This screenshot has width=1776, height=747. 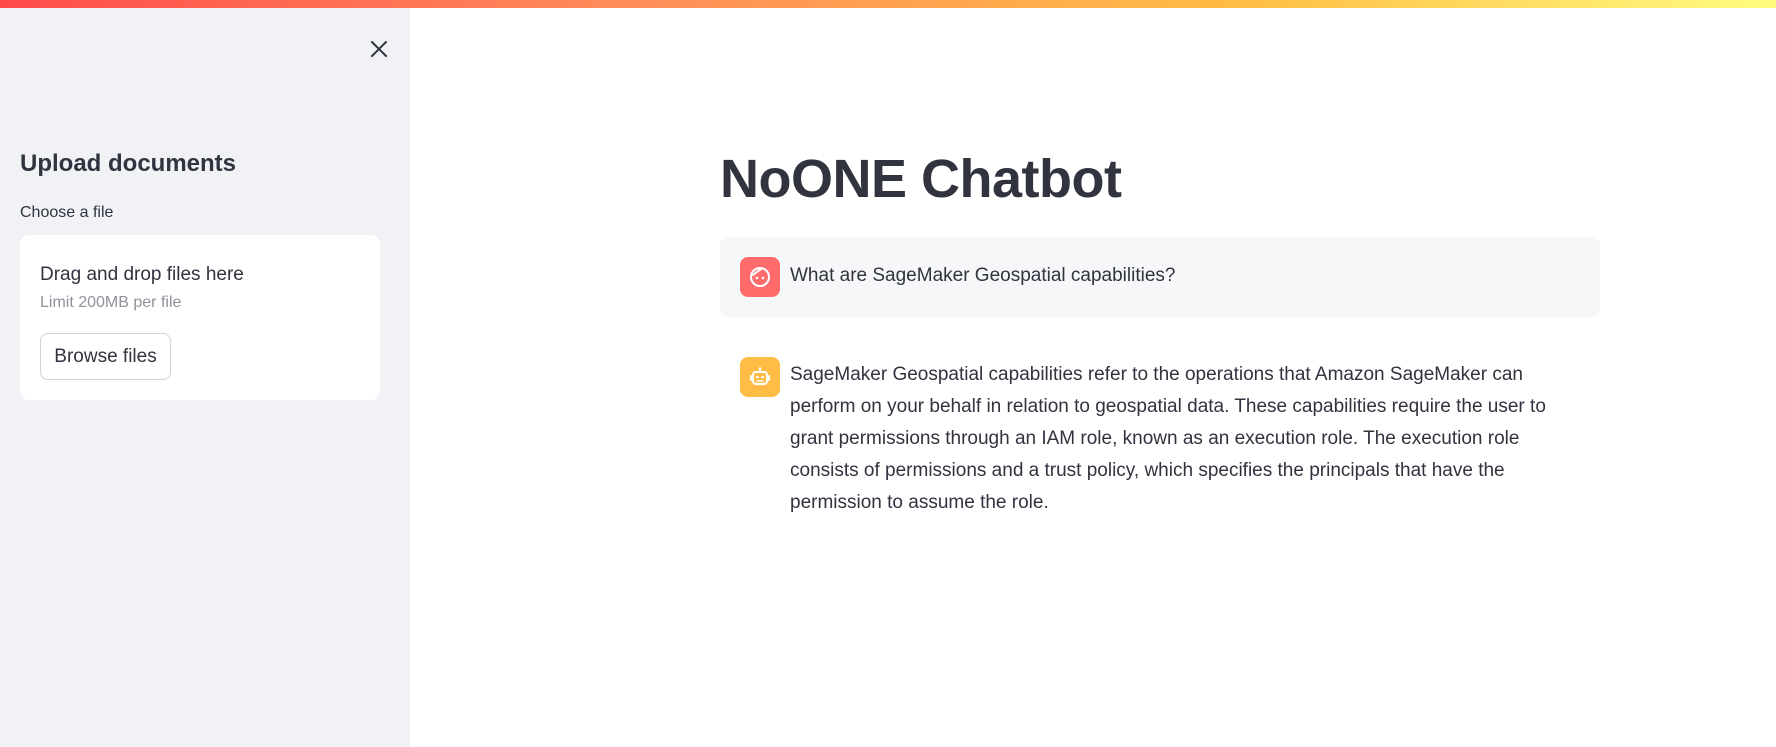 I want to click on assistant-avatar, so click(x=760, y=377).